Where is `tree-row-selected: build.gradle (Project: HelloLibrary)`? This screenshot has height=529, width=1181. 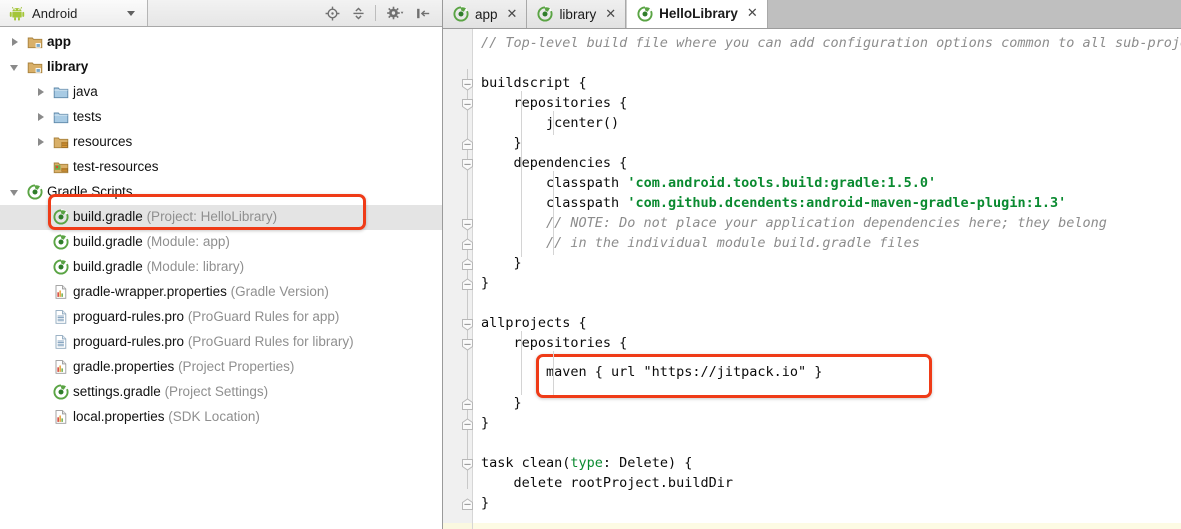 tree-row-selected: build.gradle (Project: HelloLibrary) is located at coordinates (221, 217).